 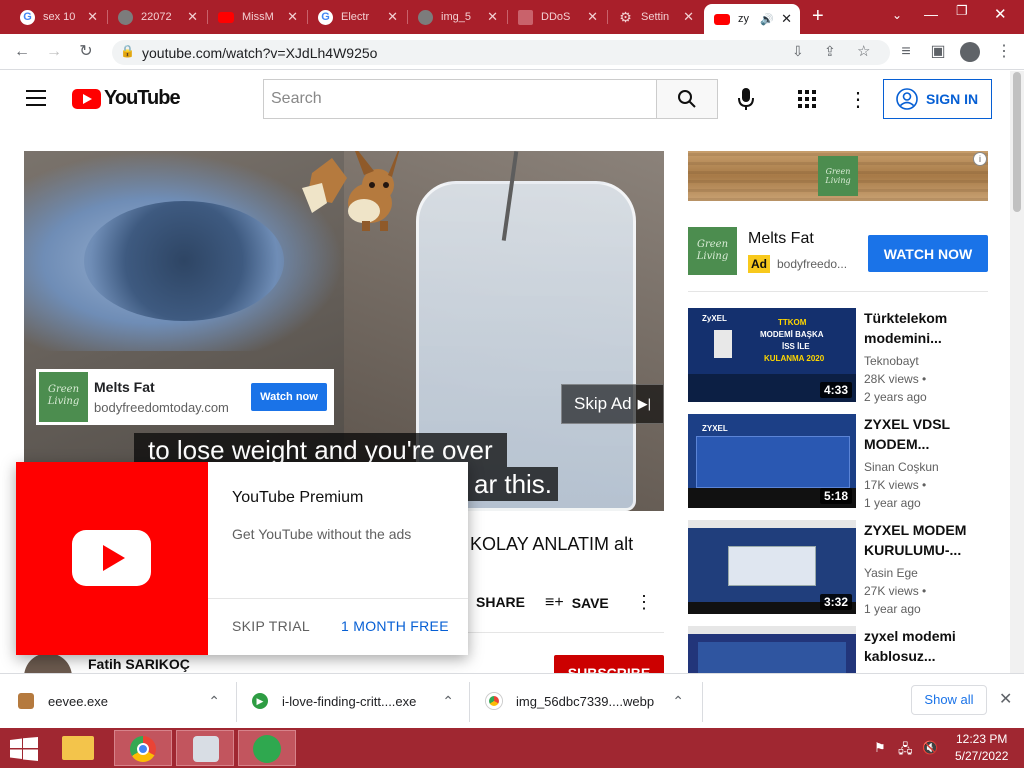 I want to click on clock-time: 12:23 PM, so click(x=981, y=739).